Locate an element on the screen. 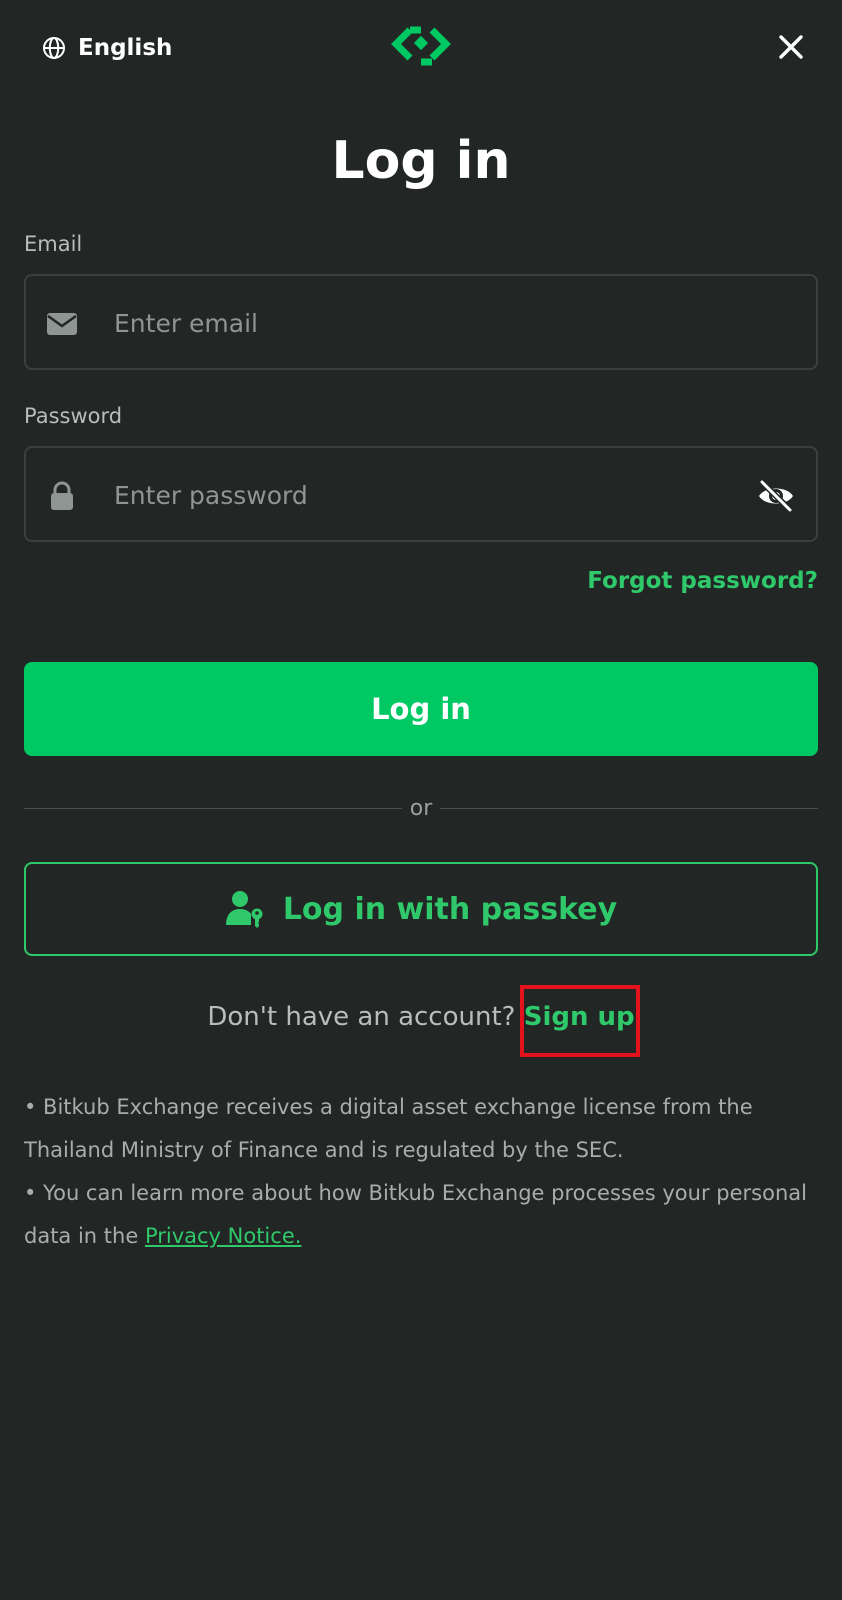 Image resolution: width=842 pixels, height=1600 pixels. email-label: Email is located at coordinates (53, 244).